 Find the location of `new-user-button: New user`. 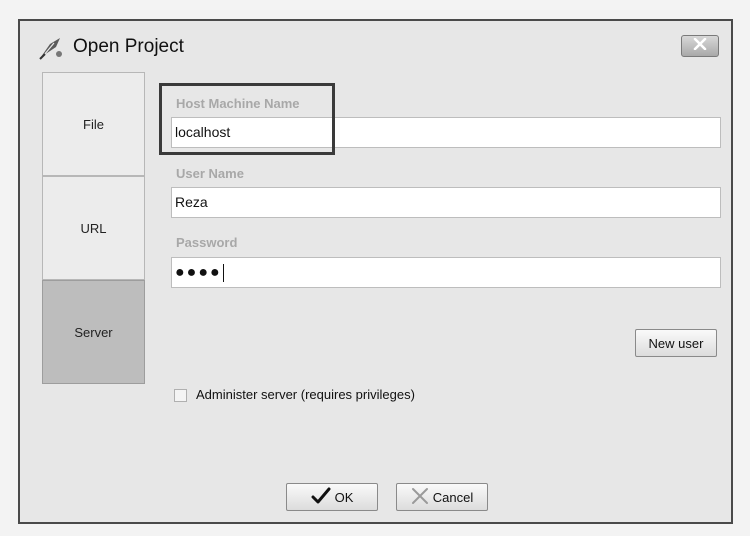

new-user-button: New user is located at coordinates (676, 343).